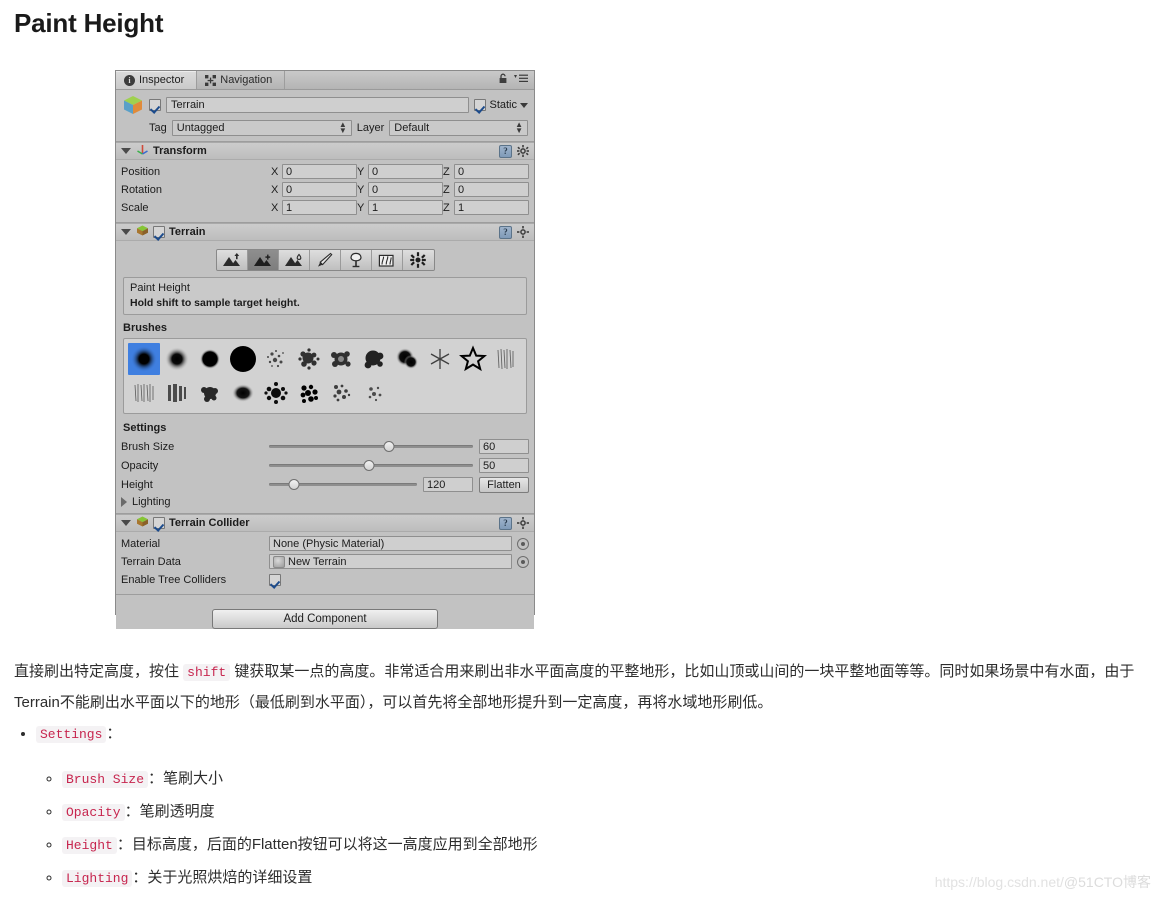  What do you see at coordinates (503, 80) in the screenshot?
I see `lock-icon` at bounding box center [503, 80].